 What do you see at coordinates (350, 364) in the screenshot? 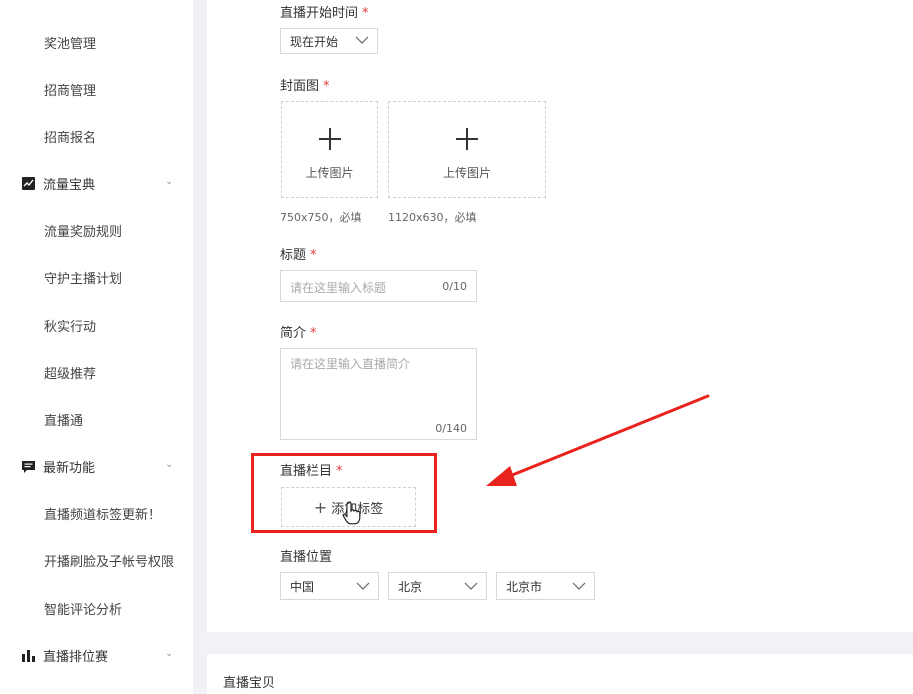
I see `intro-placeholder: 请在这里输入直播简介` at bounding box center [350, 364].